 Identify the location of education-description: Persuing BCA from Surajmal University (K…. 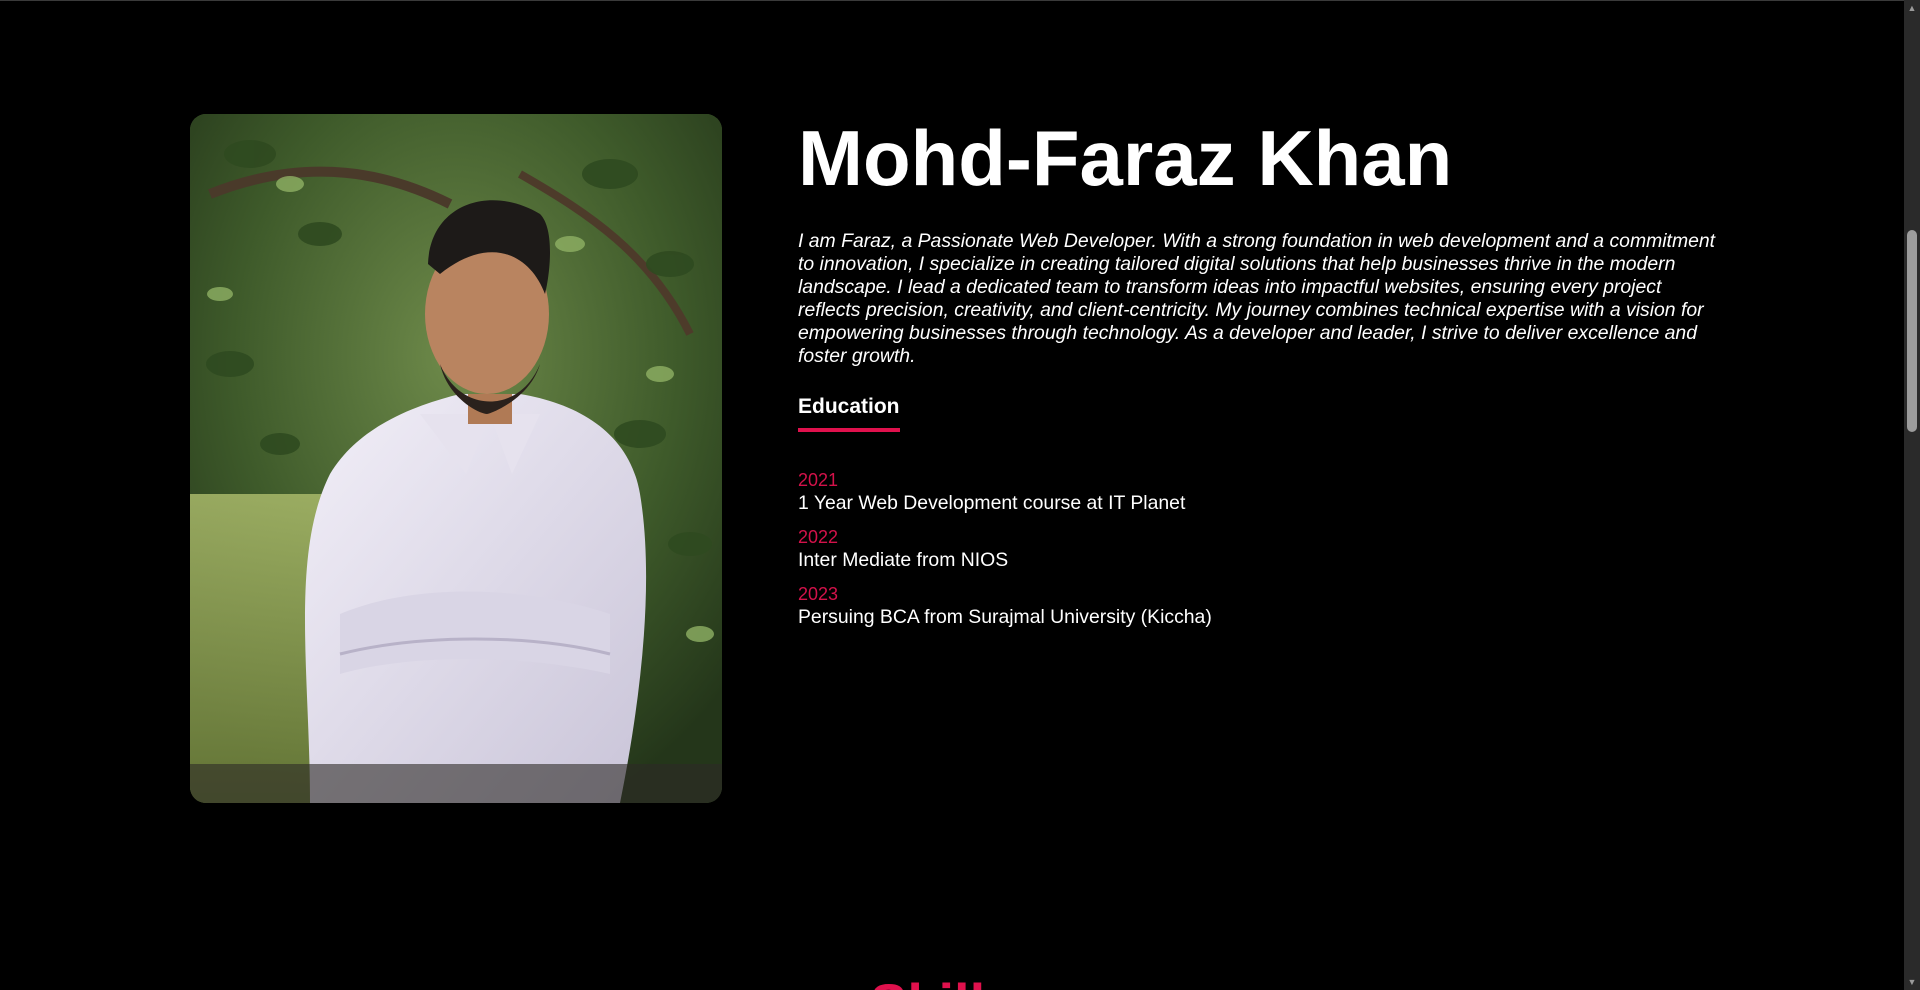
(1005, 617).